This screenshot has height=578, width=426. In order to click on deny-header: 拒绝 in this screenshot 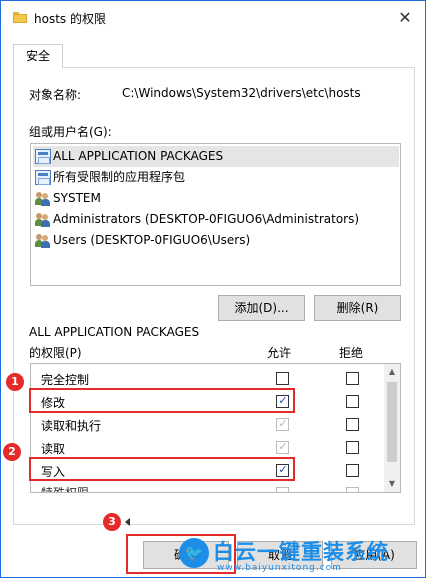, I will do `click(351, 353)`.